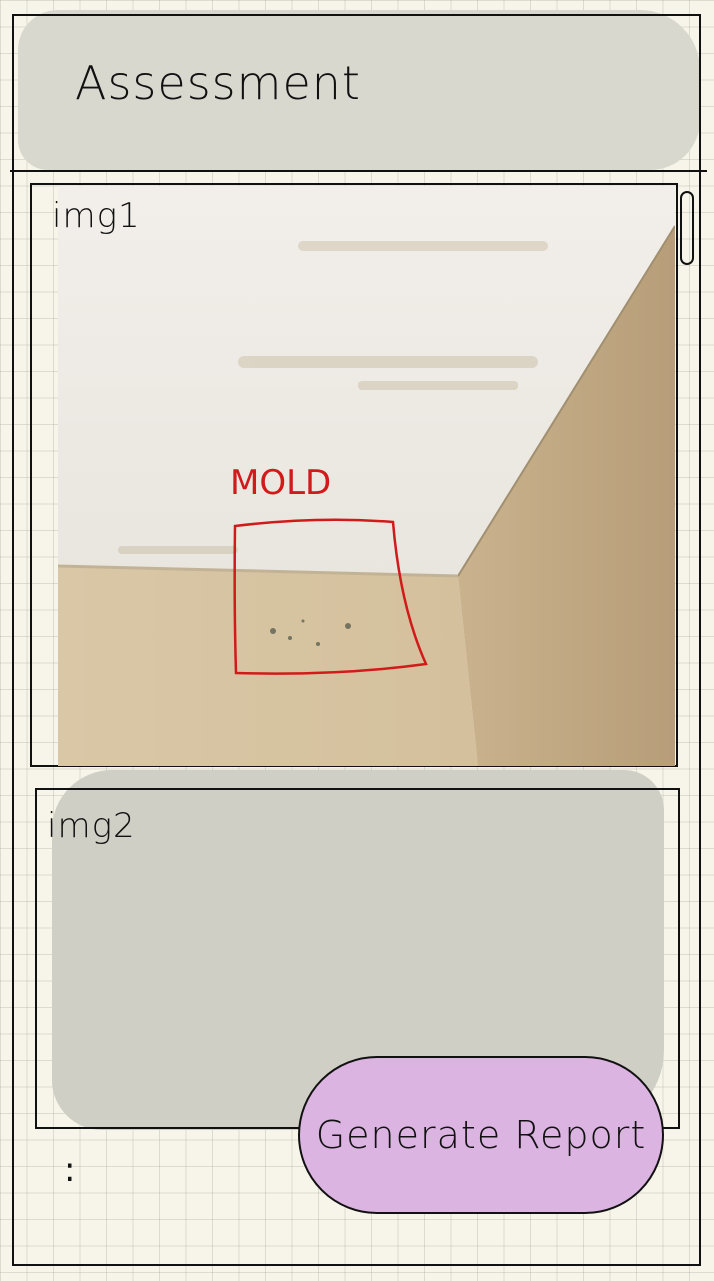 The height and width of the screenshot is (1281, 714). I want to click on generate-report-label: Generate Report, so click(481, 1135).